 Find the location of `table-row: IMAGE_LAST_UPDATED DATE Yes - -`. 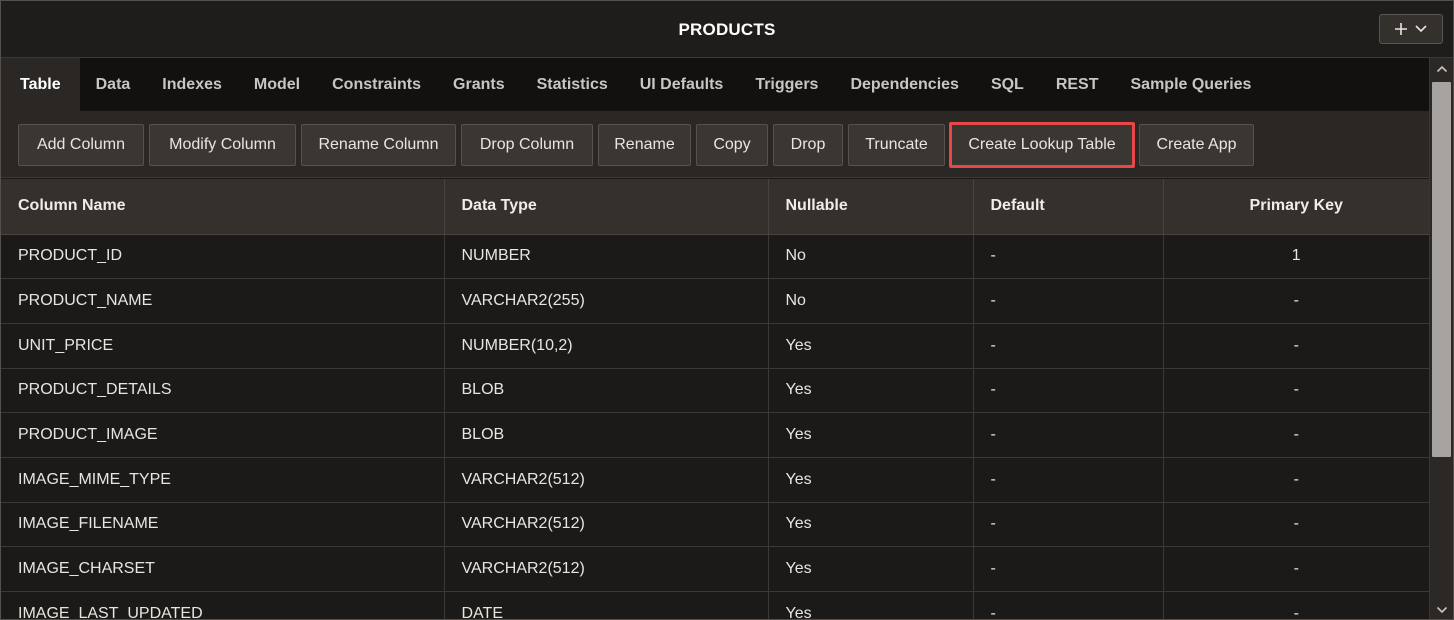

table-row: IMAGE_LAST_UPDATED DATE Yes - - is located at coordinates (715, 605).